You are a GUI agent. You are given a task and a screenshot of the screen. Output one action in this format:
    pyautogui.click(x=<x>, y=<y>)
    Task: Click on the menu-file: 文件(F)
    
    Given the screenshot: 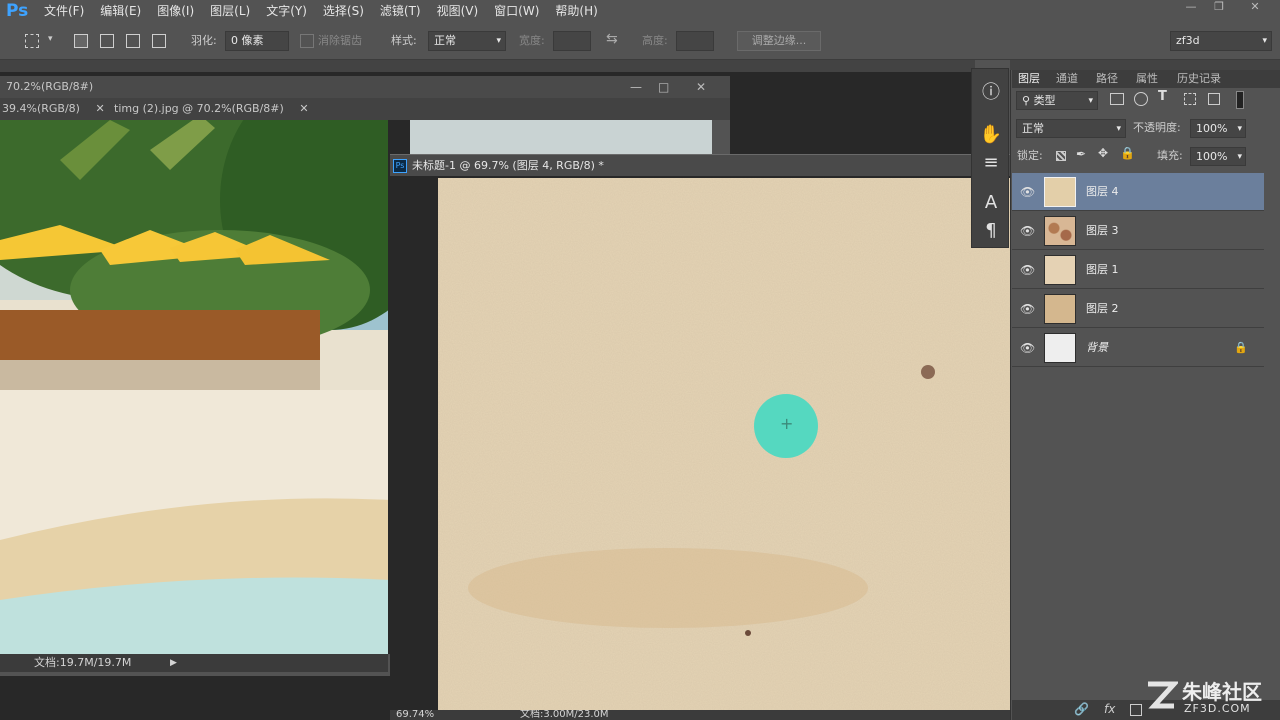 What is the action you would take?
    pyautogui.click(x=64, y=11)
    